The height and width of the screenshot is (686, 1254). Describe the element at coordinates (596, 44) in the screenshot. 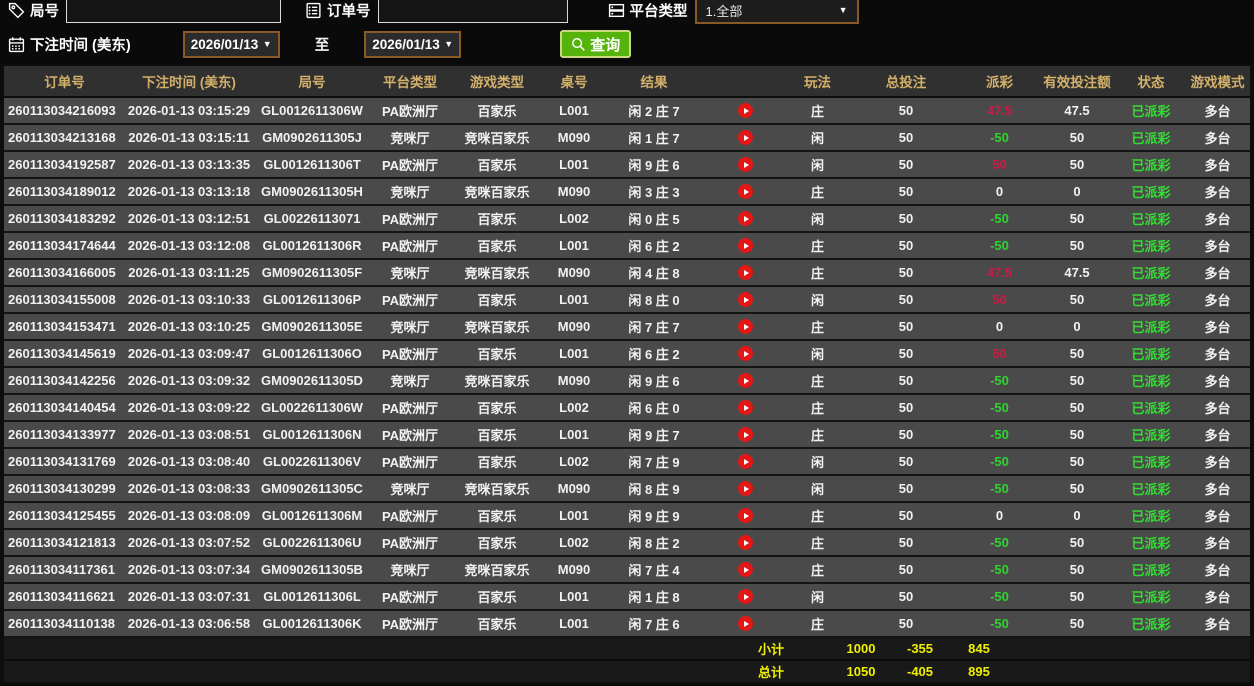

I see `search-button: 查询` at that location.